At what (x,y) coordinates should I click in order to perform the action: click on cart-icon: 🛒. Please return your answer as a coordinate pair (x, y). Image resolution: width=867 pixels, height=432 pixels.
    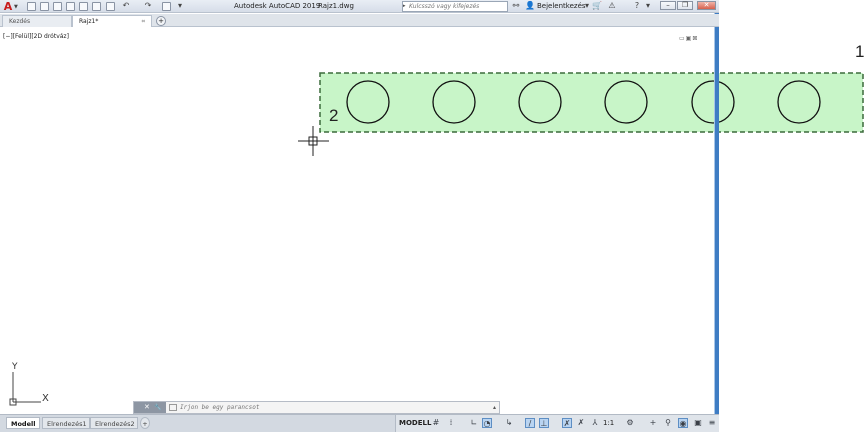
    Looking at the image, I should click on (597, 6).